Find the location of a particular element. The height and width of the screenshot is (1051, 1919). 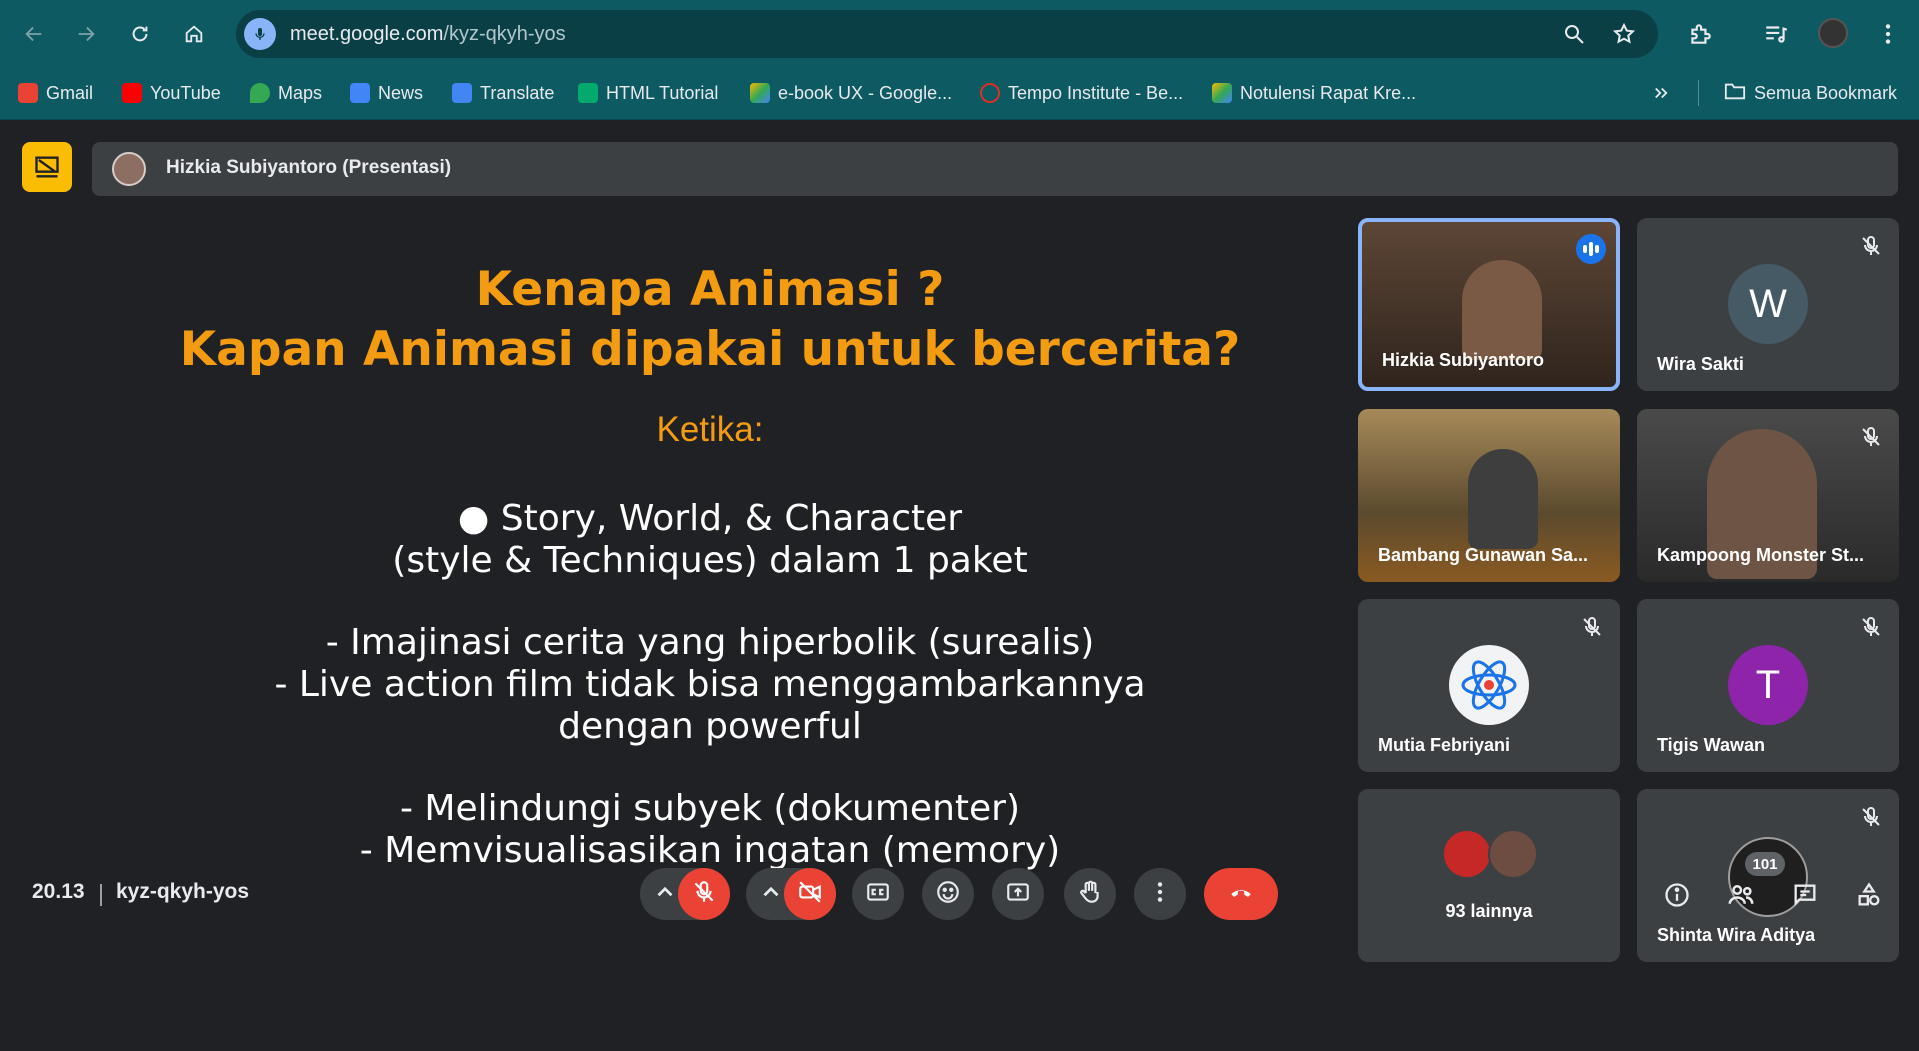

more-vert-icon is located at coordinates (1160, 894).